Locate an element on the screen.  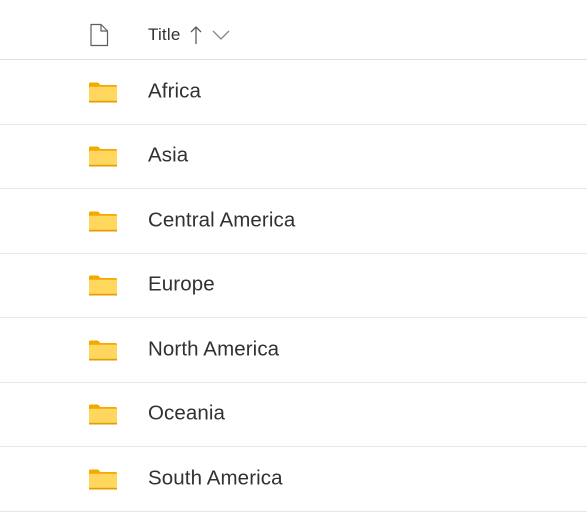
arrow-up-icon is located at coordinates (196, 35).